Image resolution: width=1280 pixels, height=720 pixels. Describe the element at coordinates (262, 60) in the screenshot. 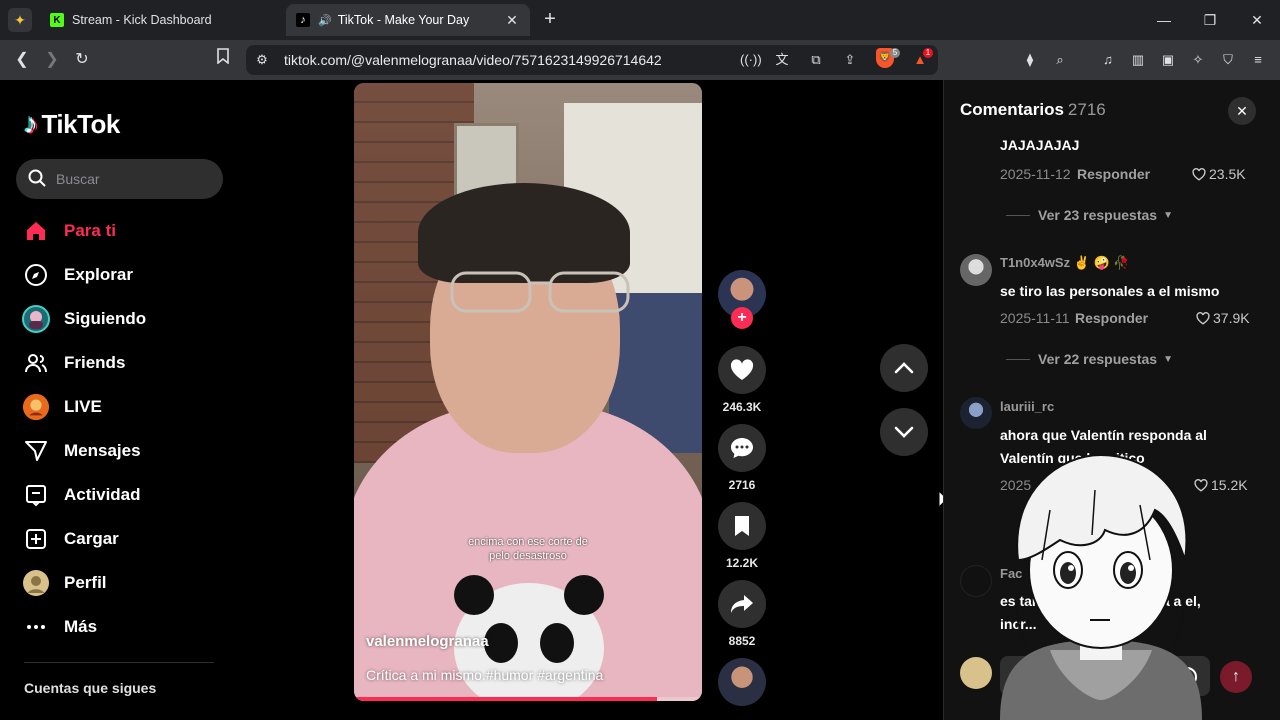

I see `site-info-icon: ⚙` at that location.